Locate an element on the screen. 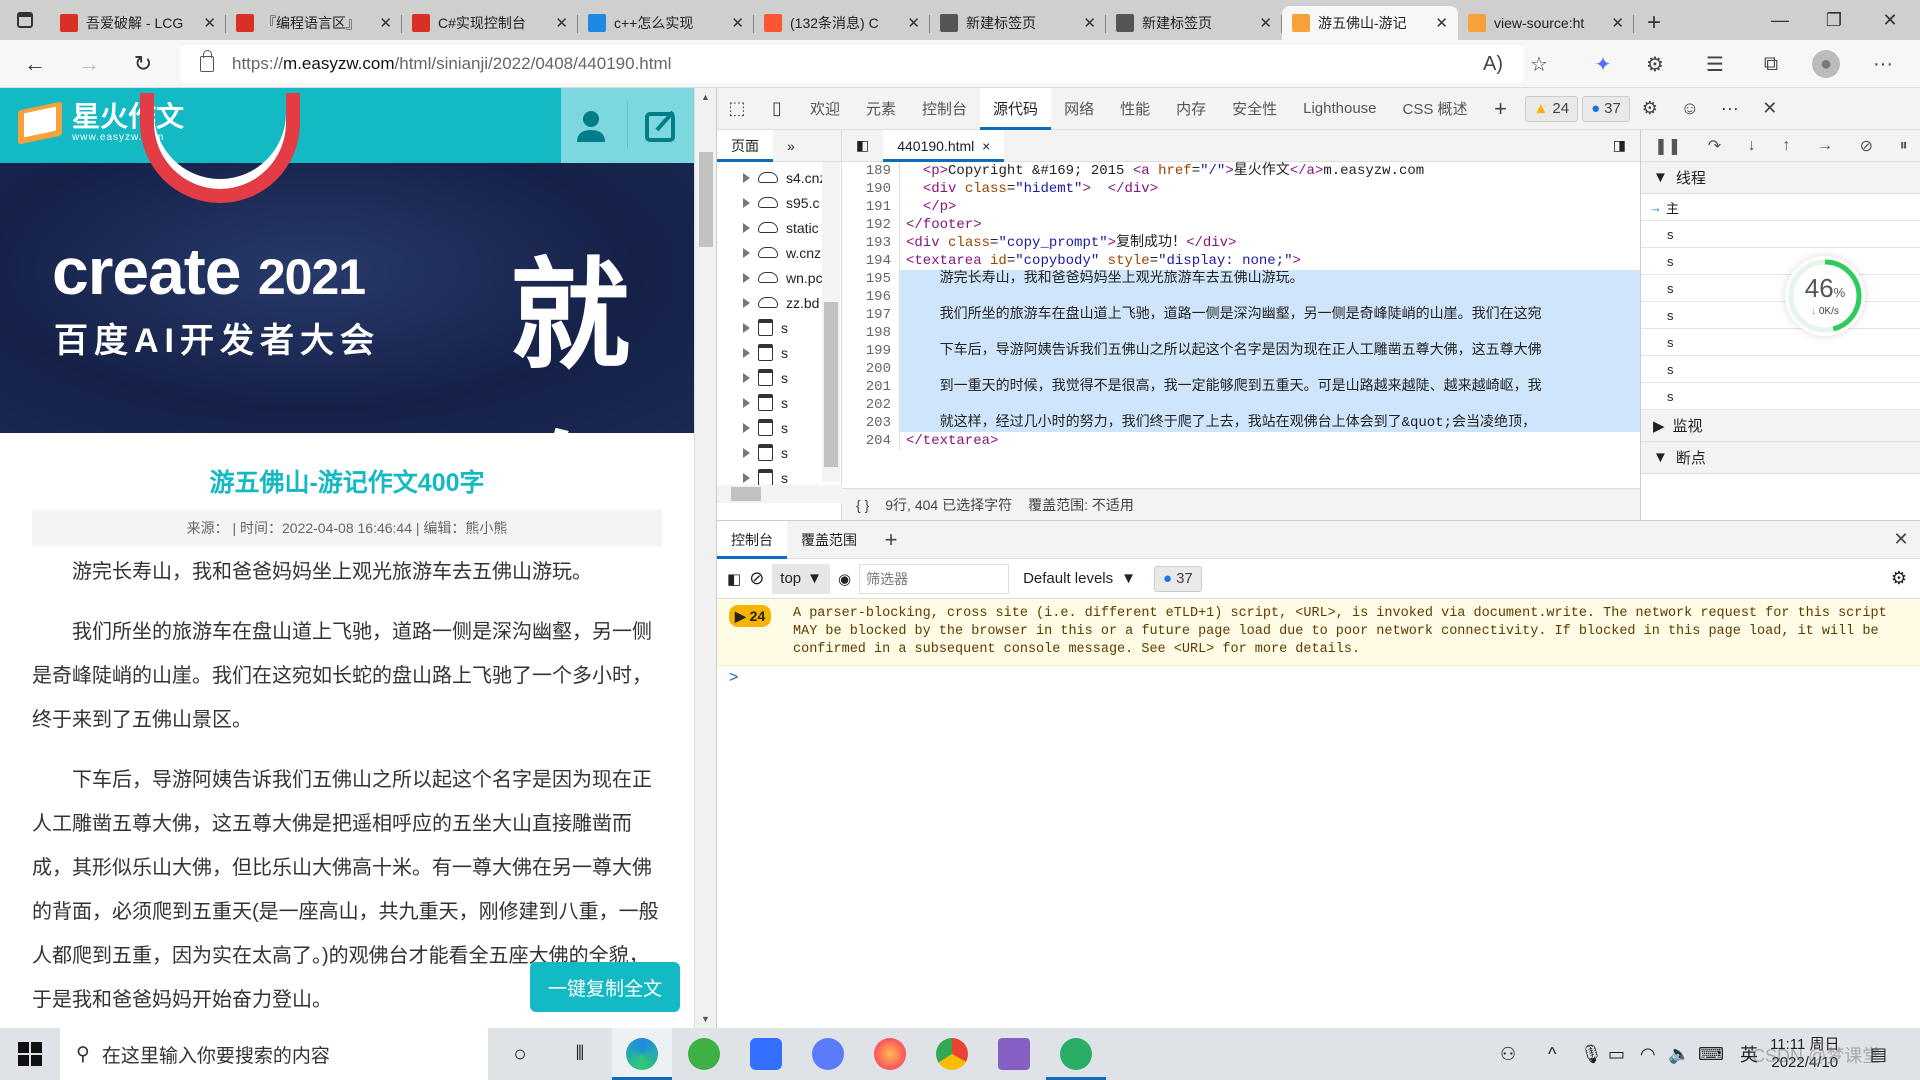 The width and height of the screenshot is (1920, 1080). line-number: 195 is located at coordinates (871, 279).